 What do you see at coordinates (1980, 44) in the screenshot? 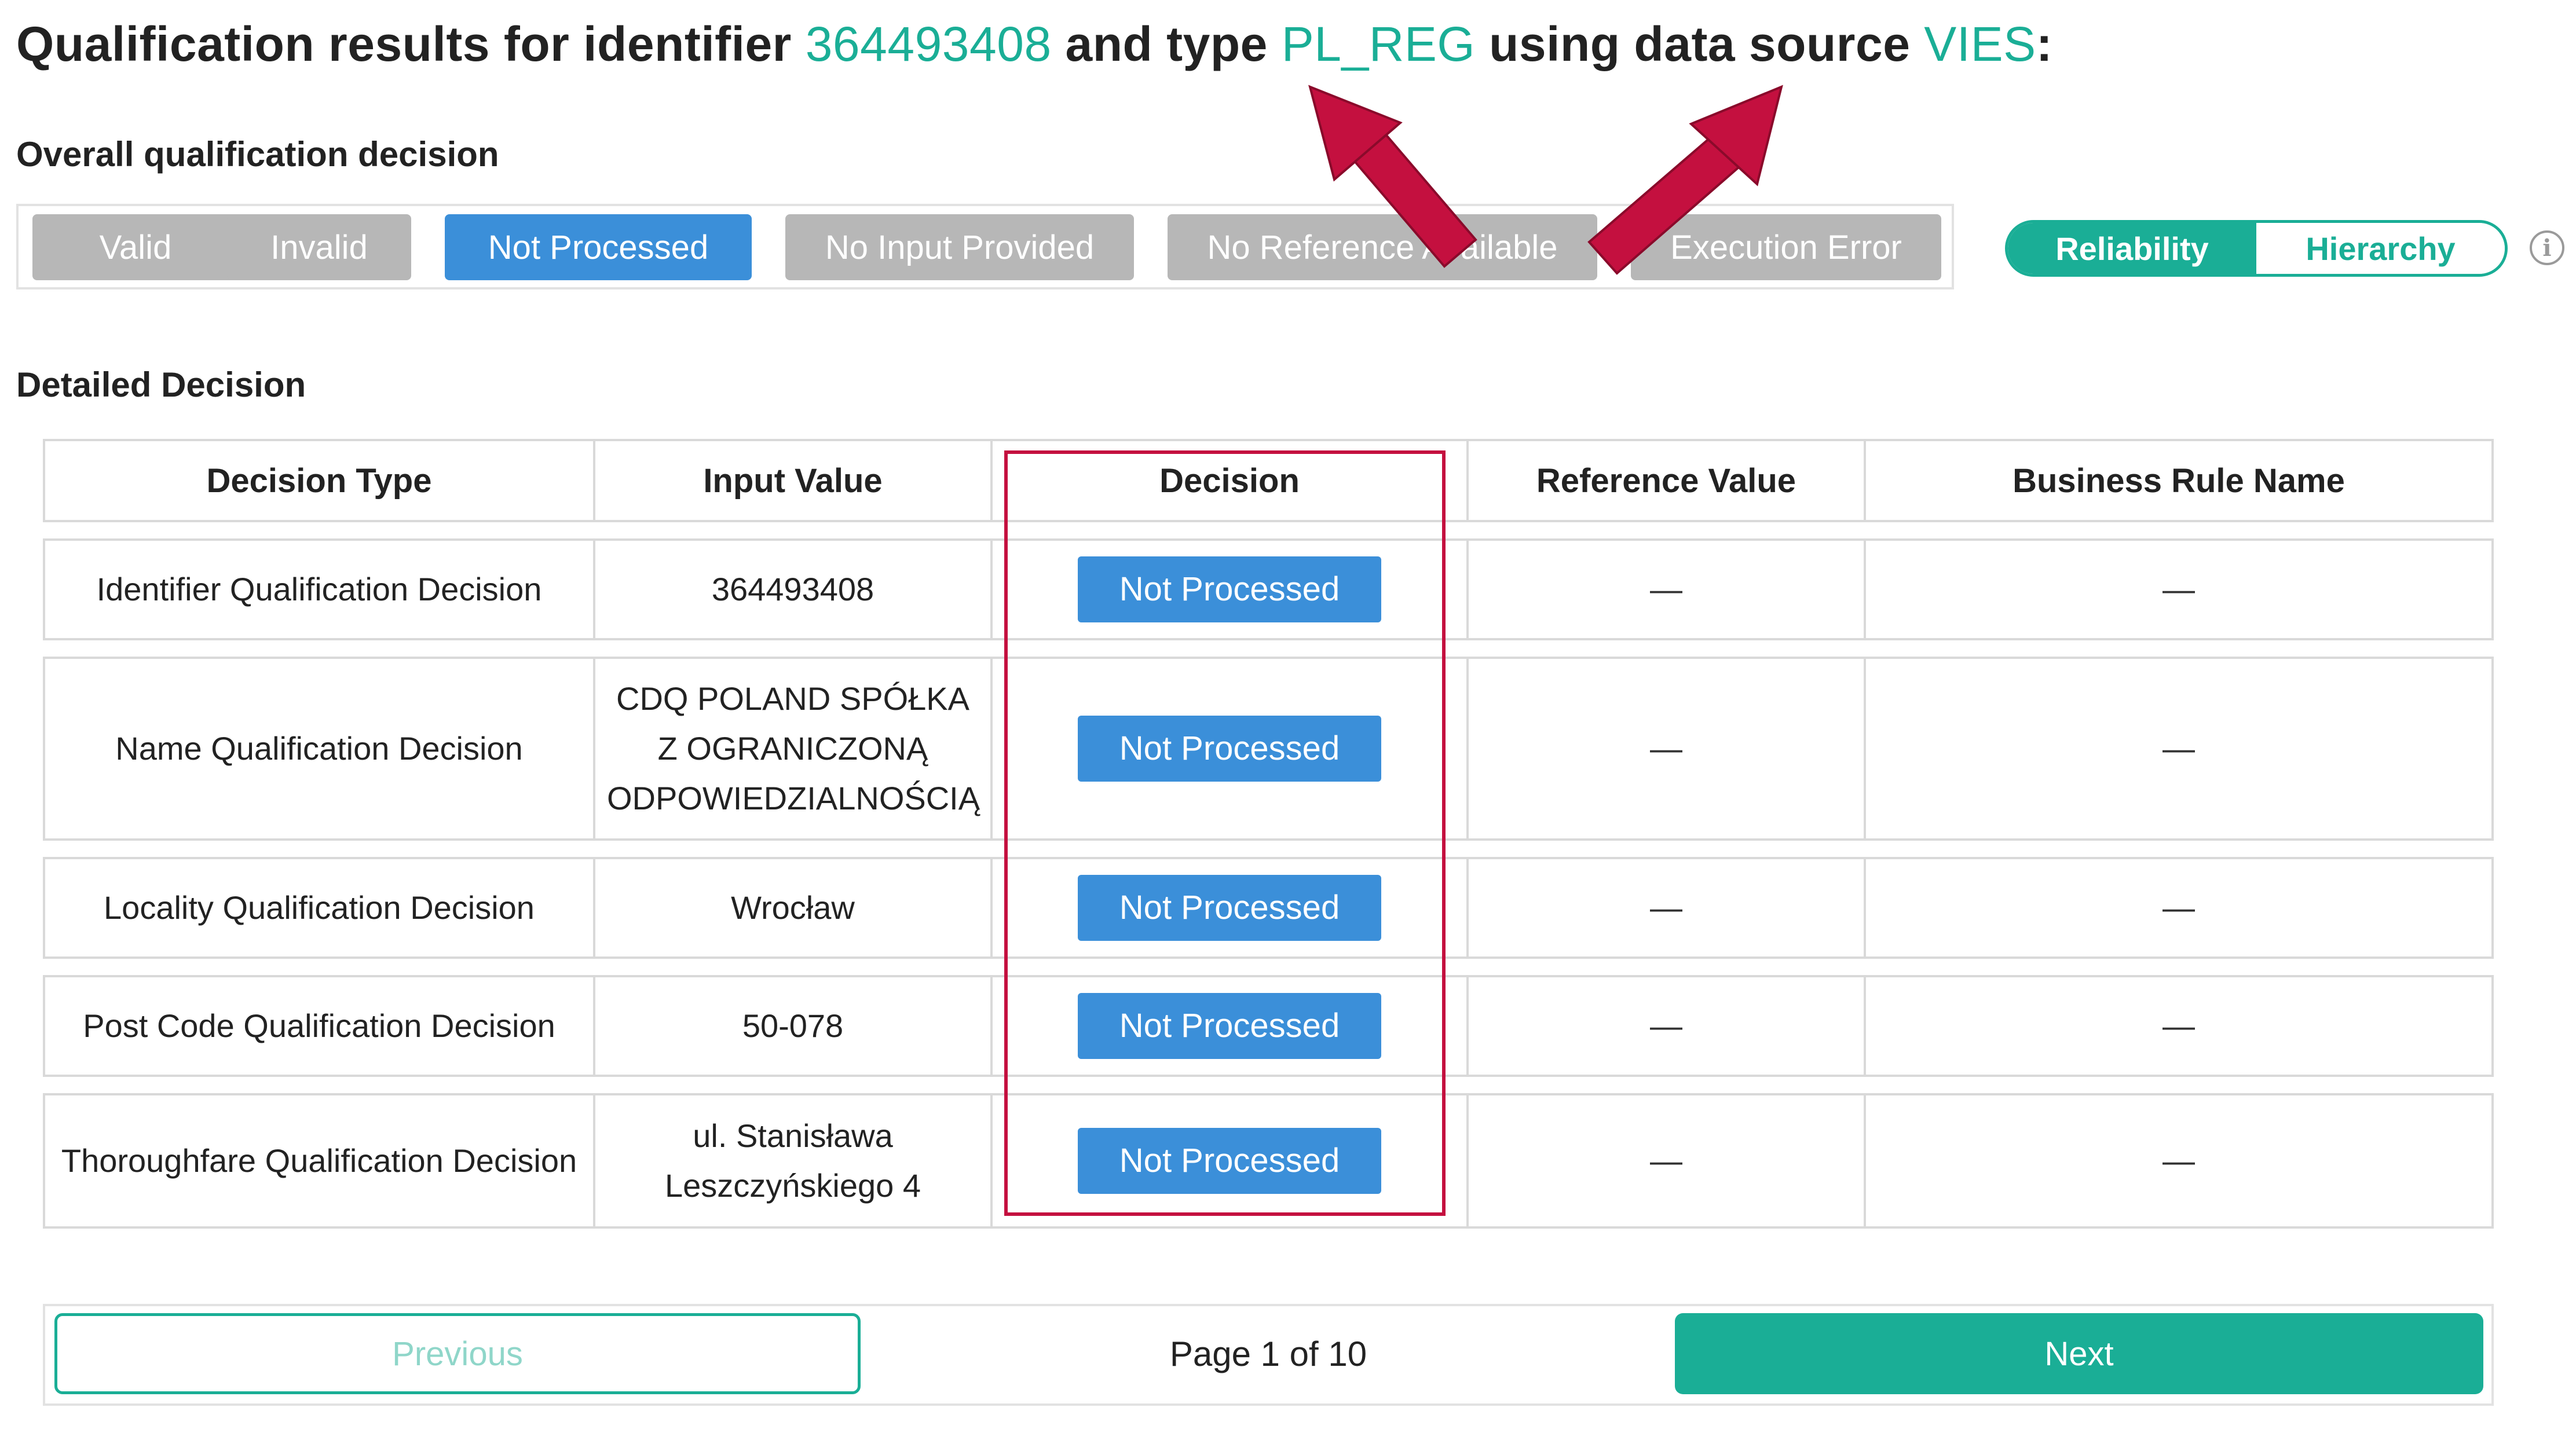
I see `data-source-value: VIES` at bounding box center [1980, 44].